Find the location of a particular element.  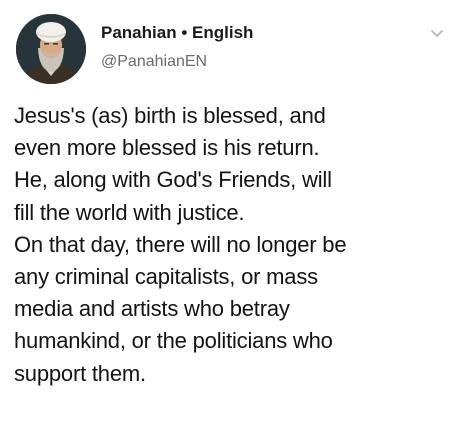

tweet-text-line: media and artists who betray is located at coordinates (152, 309).